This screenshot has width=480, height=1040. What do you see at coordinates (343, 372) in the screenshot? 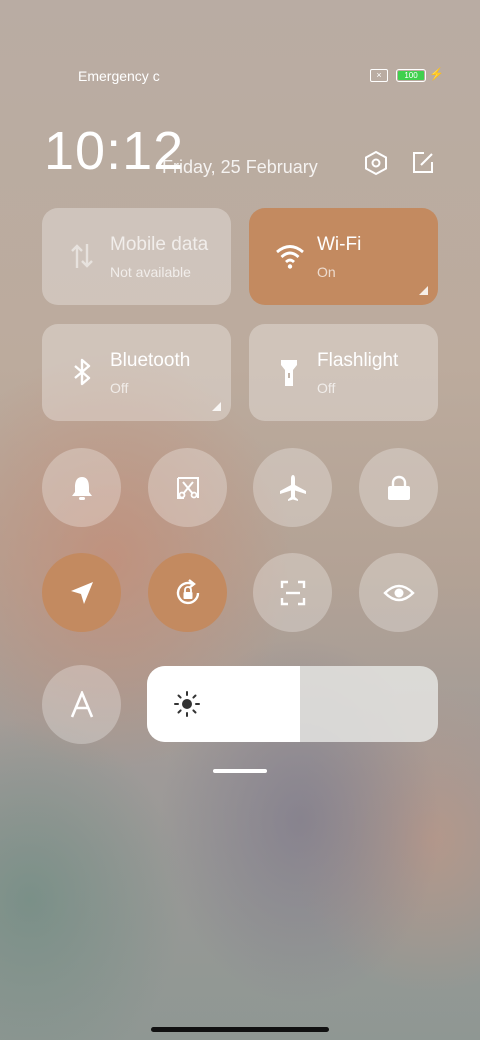
I see `tile-flashlight: Flashlight Off` at bounding box center [343, 372].